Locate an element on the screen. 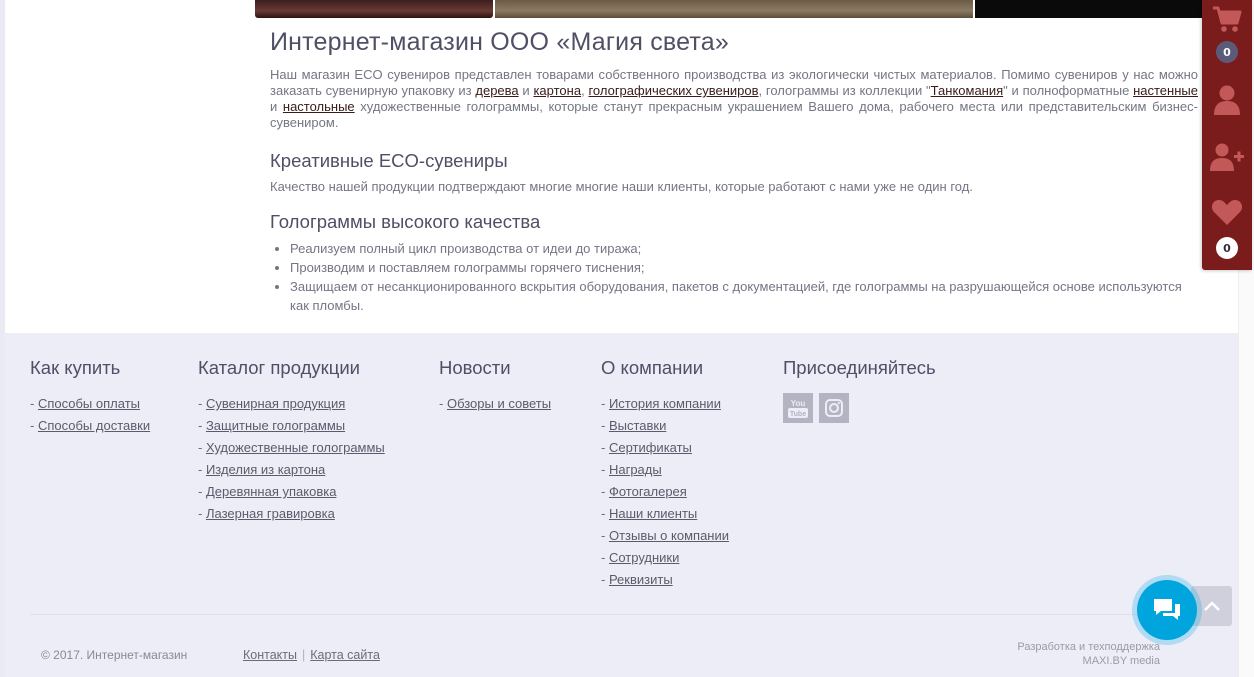 Image resolution: width=1254 pixels, height=677 pixels. instagram-glyph is located at coordinates (834, 408).